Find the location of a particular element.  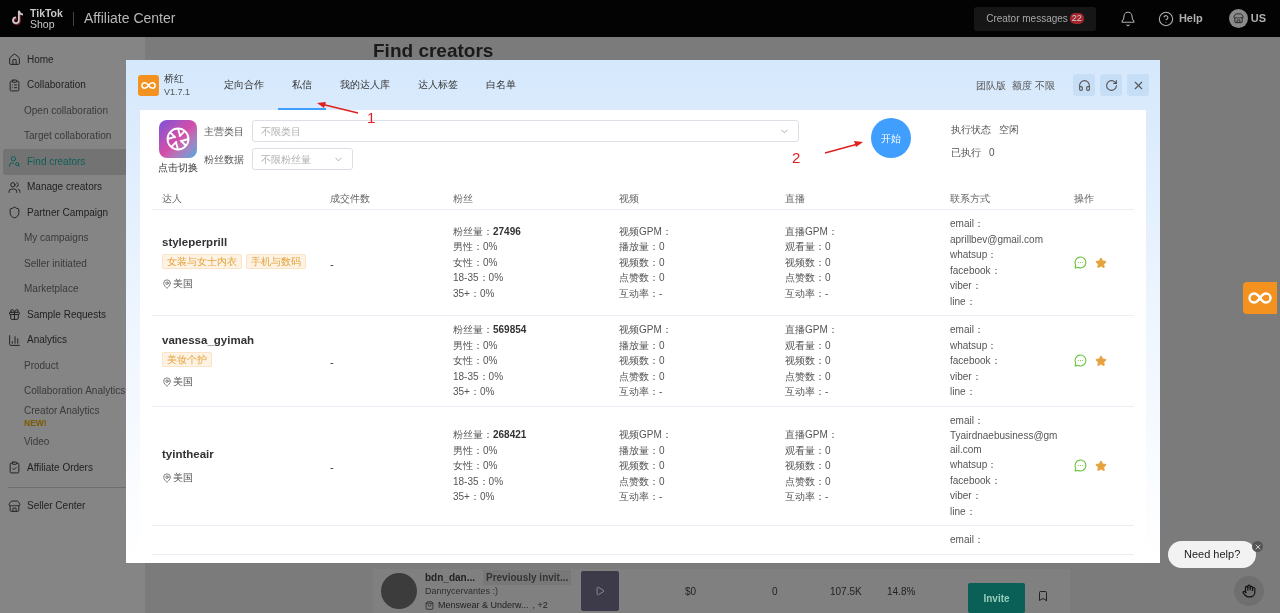

switch-label: 点击切换 is located at coordinates (178, 167).